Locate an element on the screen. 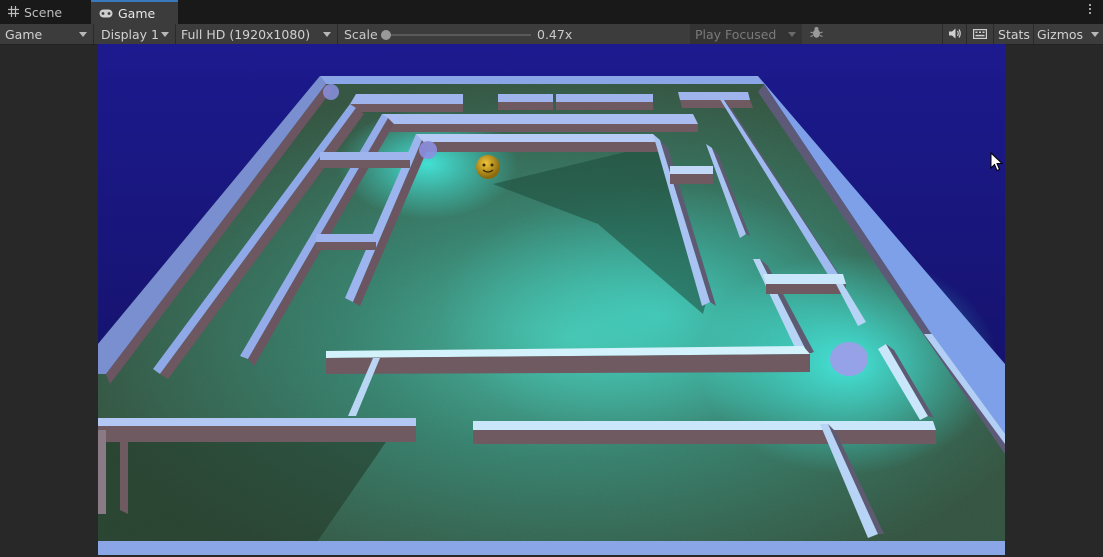  tab-scene: Scene is located at coordinates (48, 12).